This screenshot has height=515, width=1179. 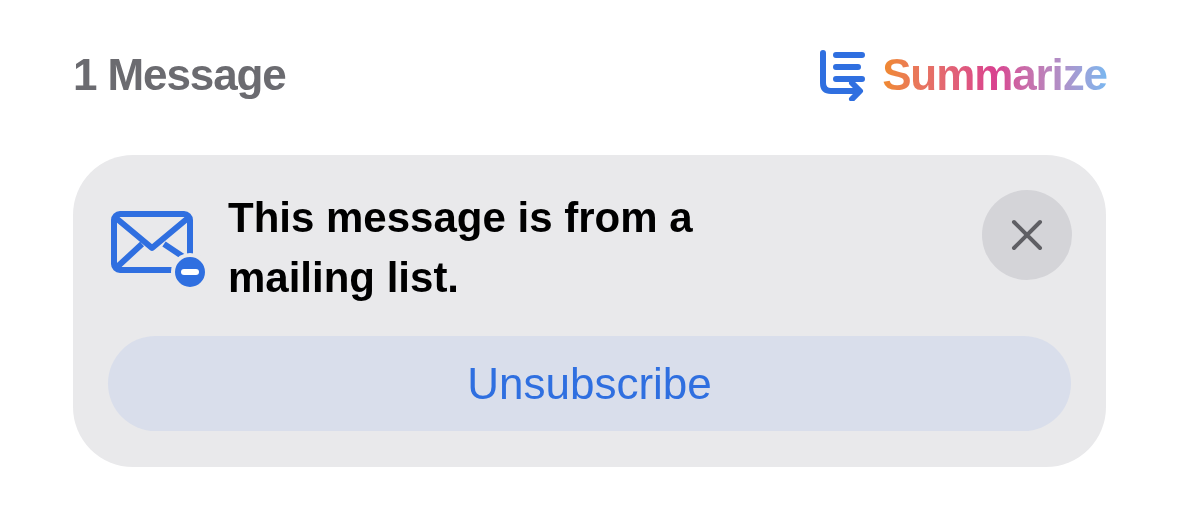 I want to click on banner-message: This message is from a mailing list., so click(x=461, y=248).